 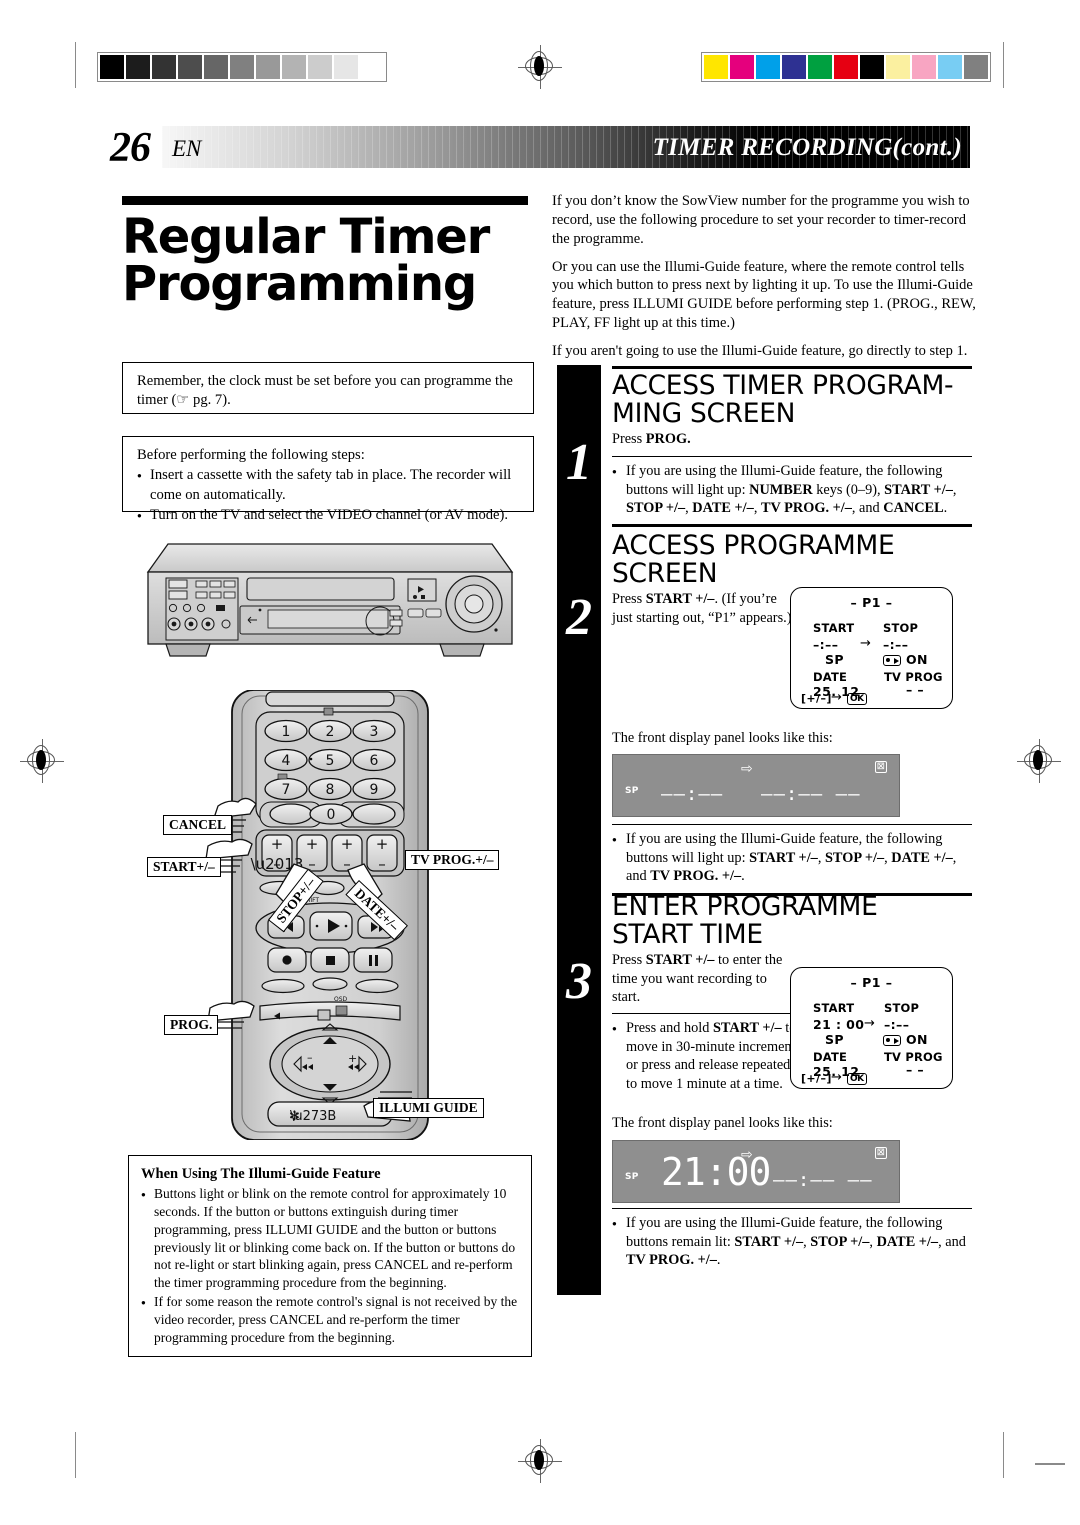 I want to click on page-title-line-2: Programming, so click(x=299, y=284).